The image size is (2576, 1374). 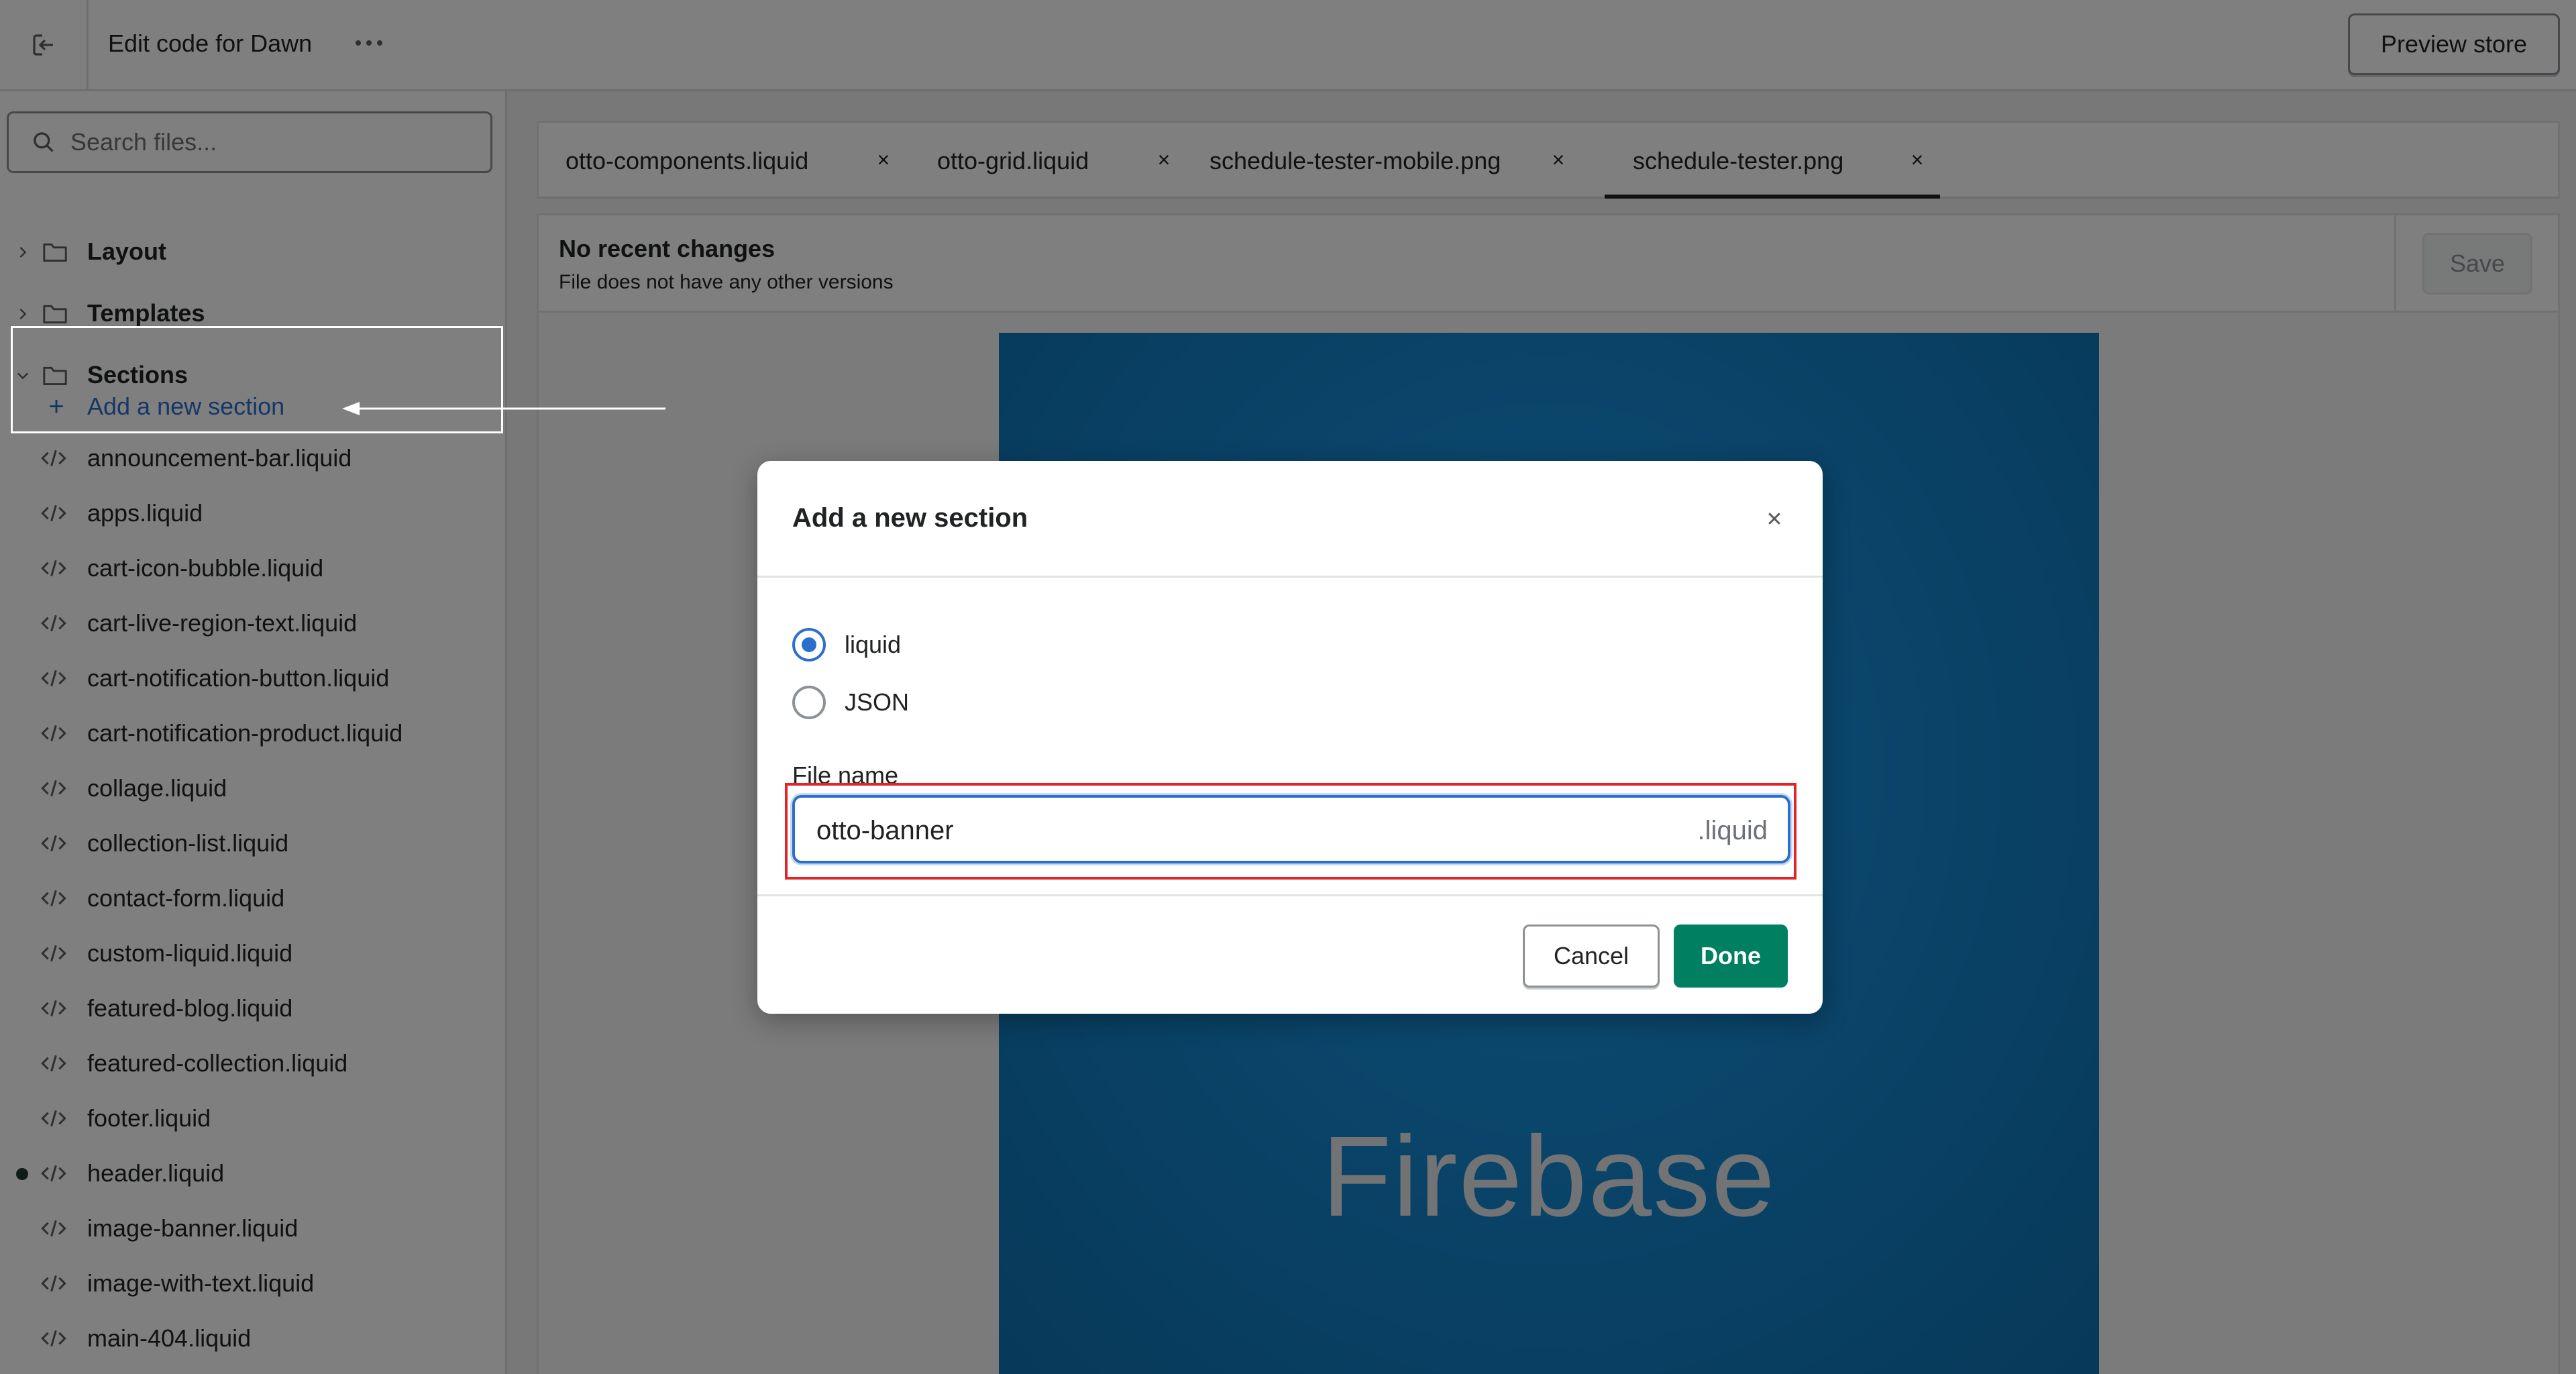 What do you see at coordinates (873, 644) in the screenshot?
I see `radio-label: liquid` at bounding box center [873, 644].